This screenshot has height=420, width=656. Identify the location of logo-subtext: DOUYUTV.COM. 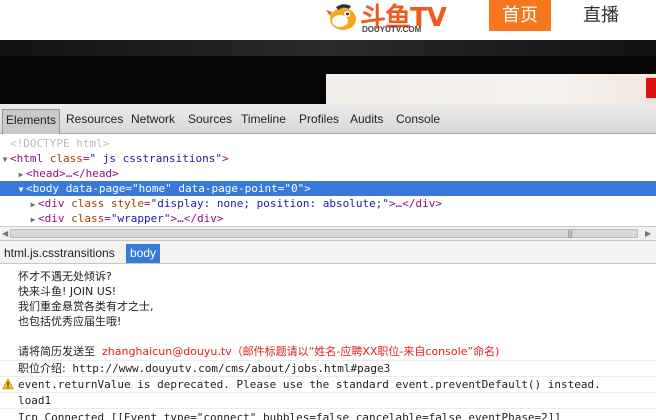
(392, 29).